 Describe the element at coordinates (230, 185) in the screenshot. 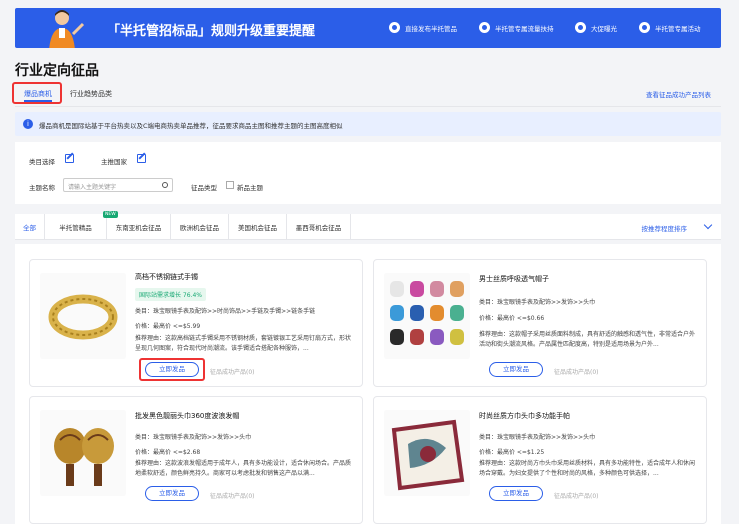

I see `new-topic-checkbox` at that location.